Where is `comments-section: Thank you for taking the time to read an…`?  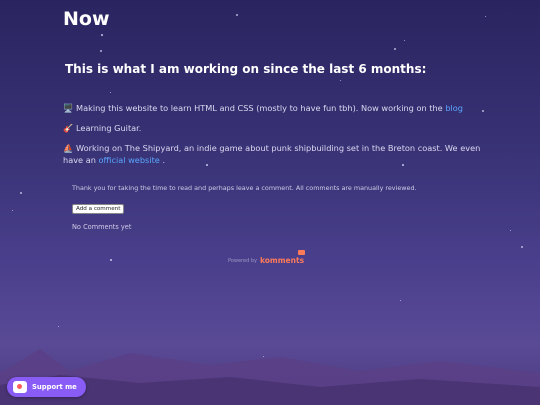
comments-section: Thank you for taking the time to read an… is located at coordinates (272, 207).